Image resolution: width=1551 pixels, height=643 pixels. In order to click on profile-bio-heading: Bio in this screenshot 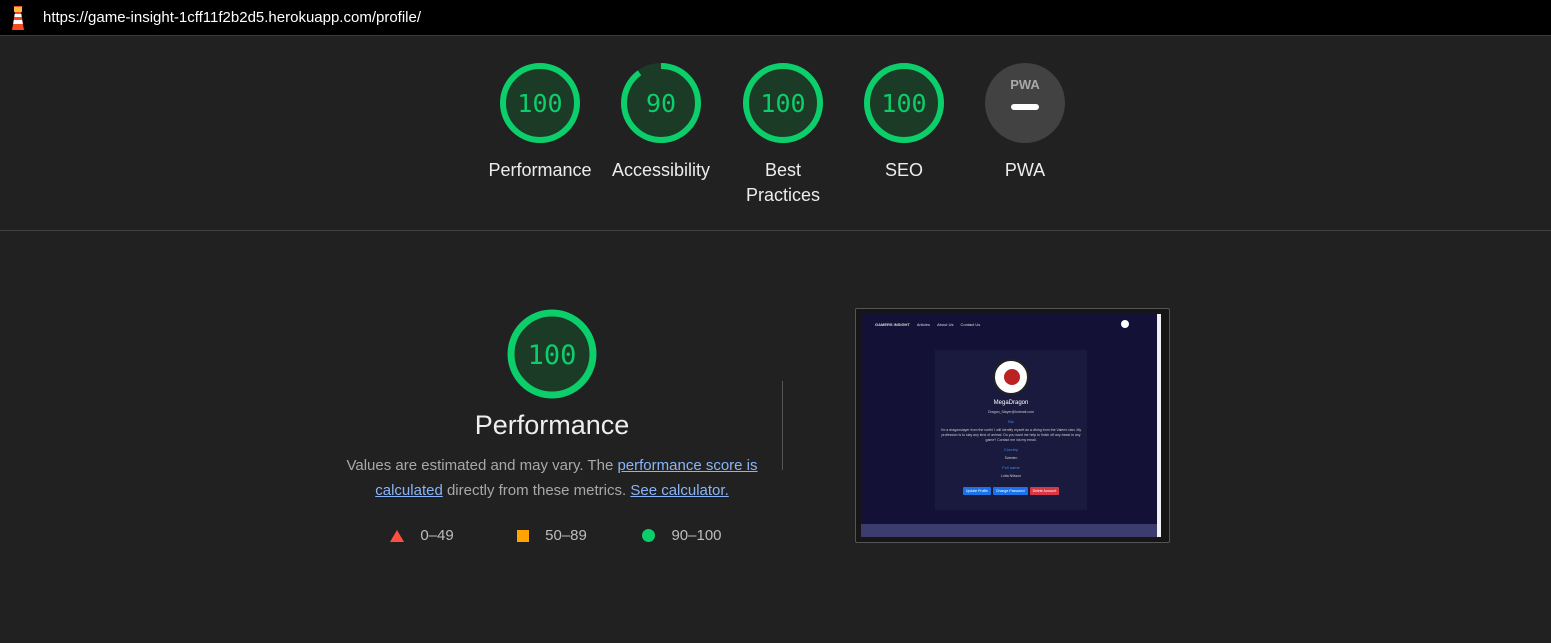, I will do `click(1011, 421)`.